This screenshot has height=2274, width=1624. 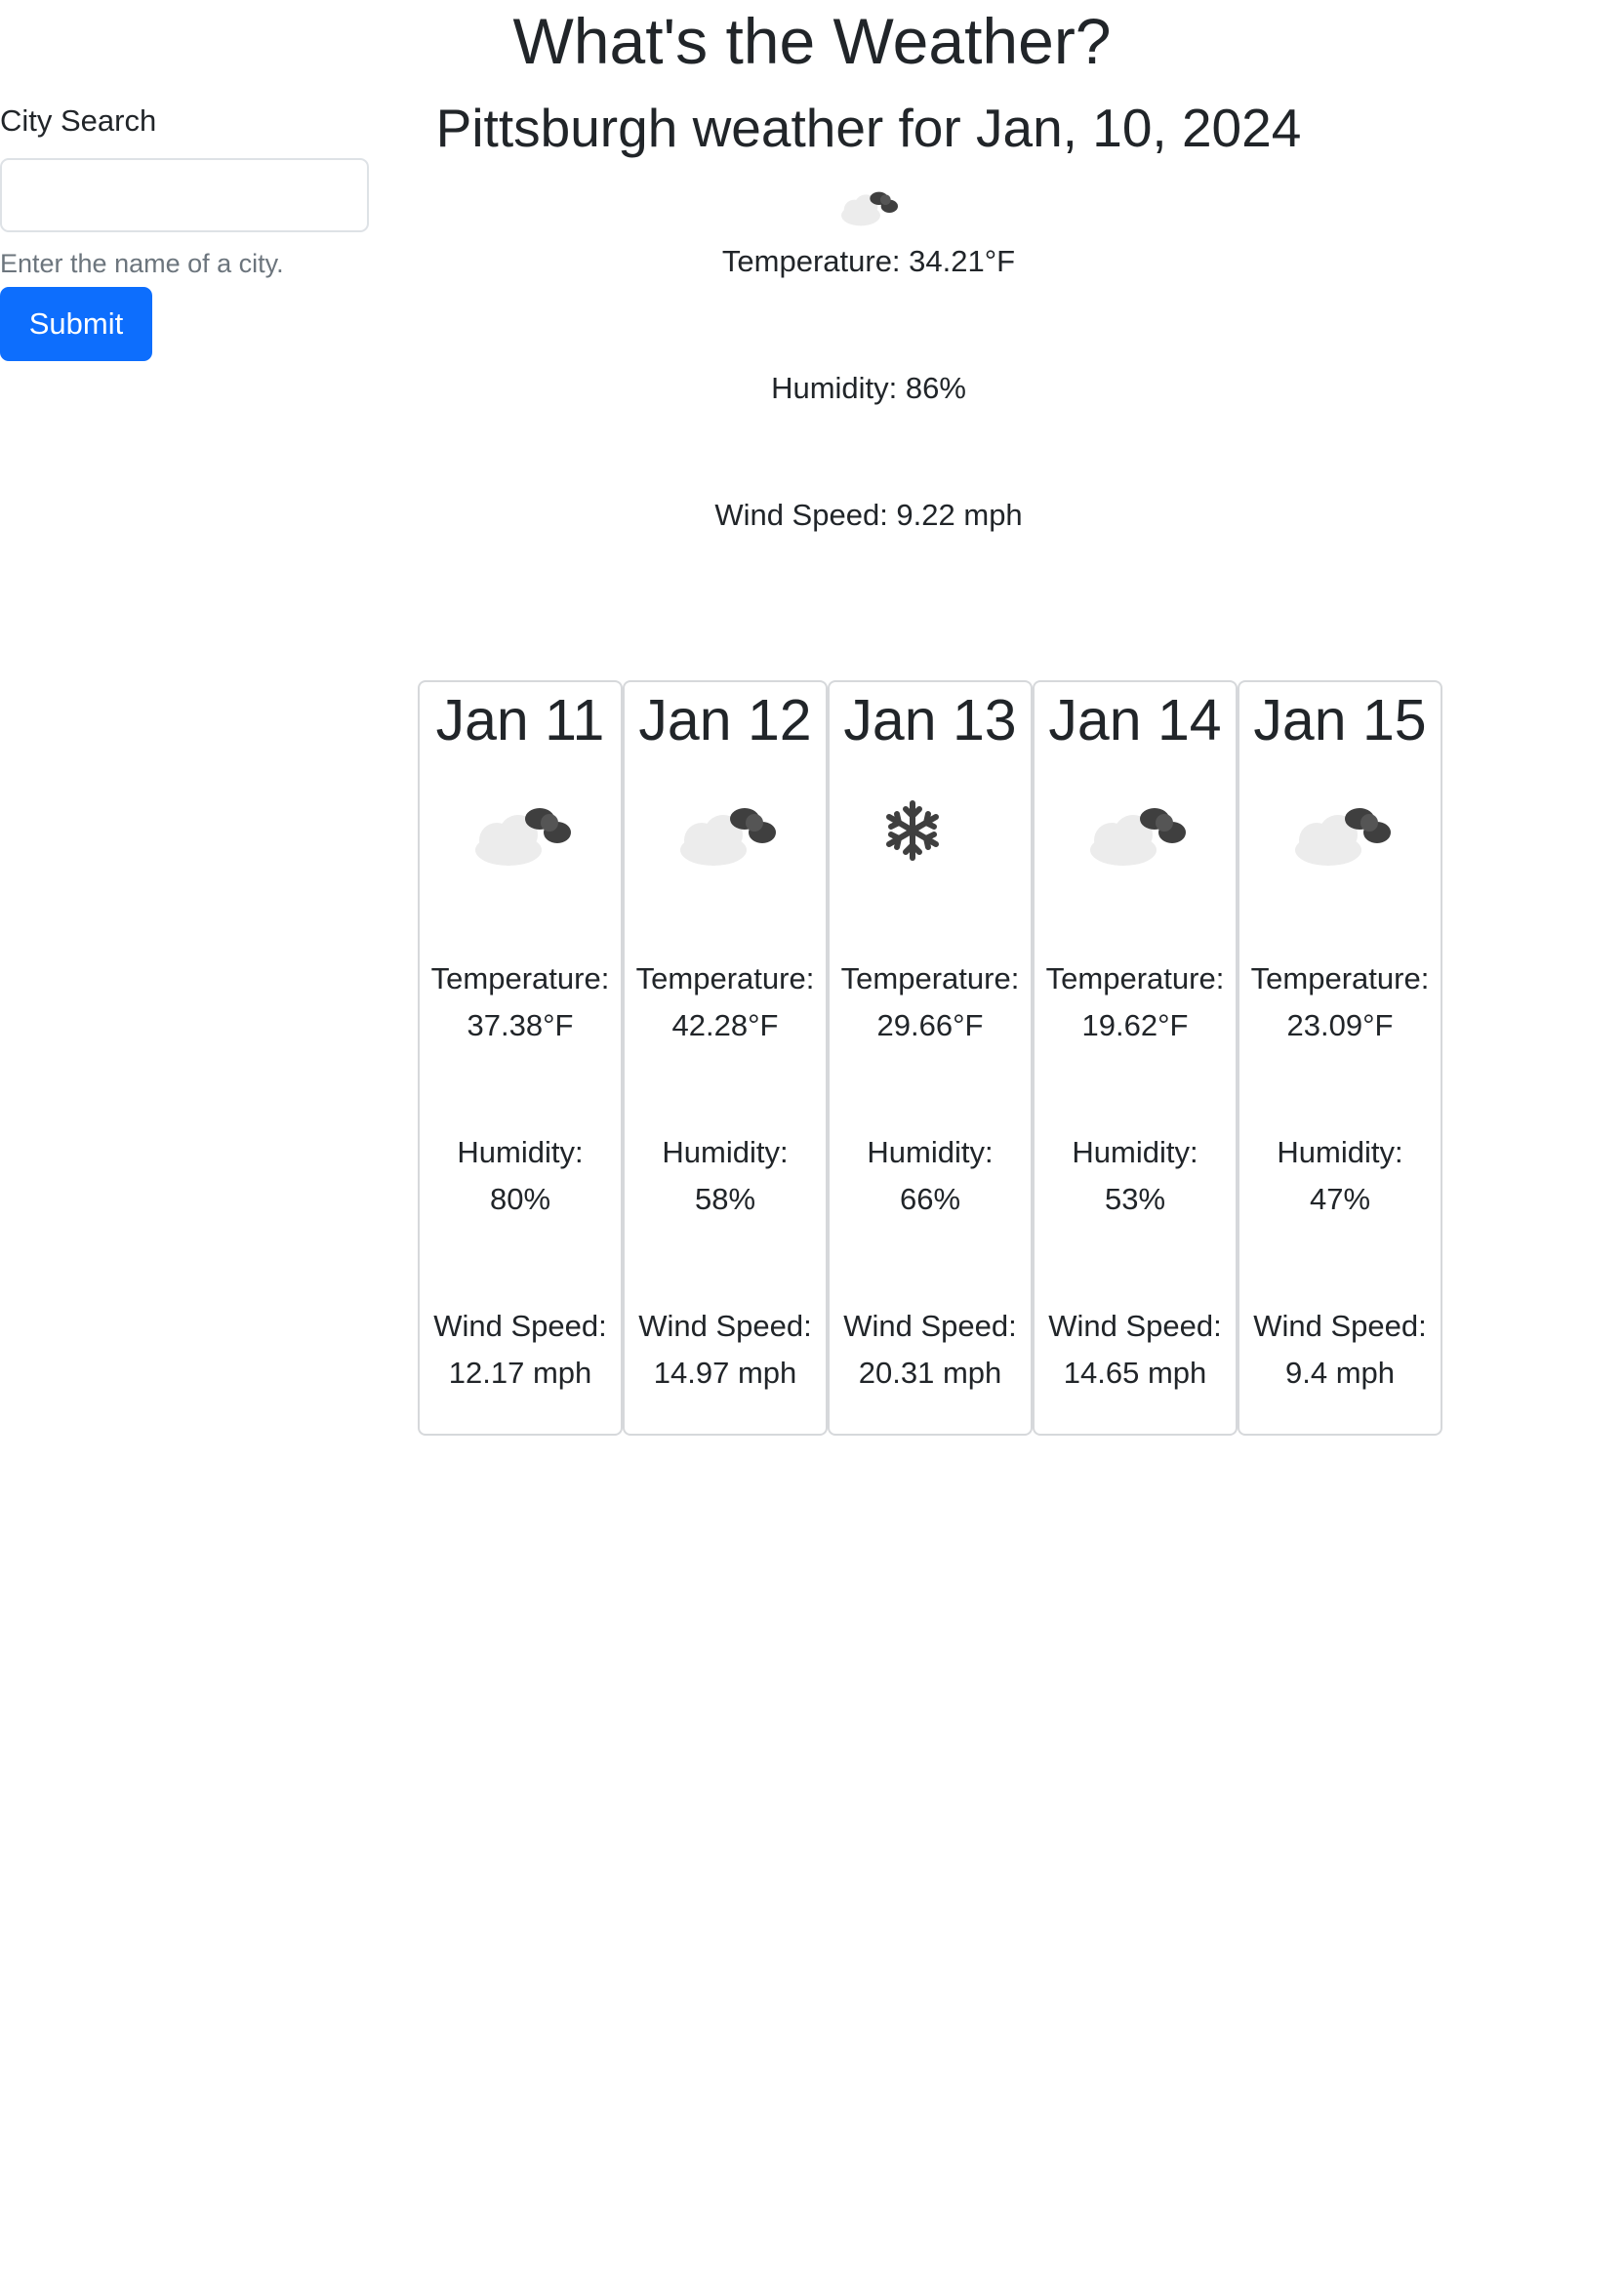 What do you see at coordinates (930, 720) in the screenshot?
I see `forecast-date: Jan 13` at bounding box center [930, 720].